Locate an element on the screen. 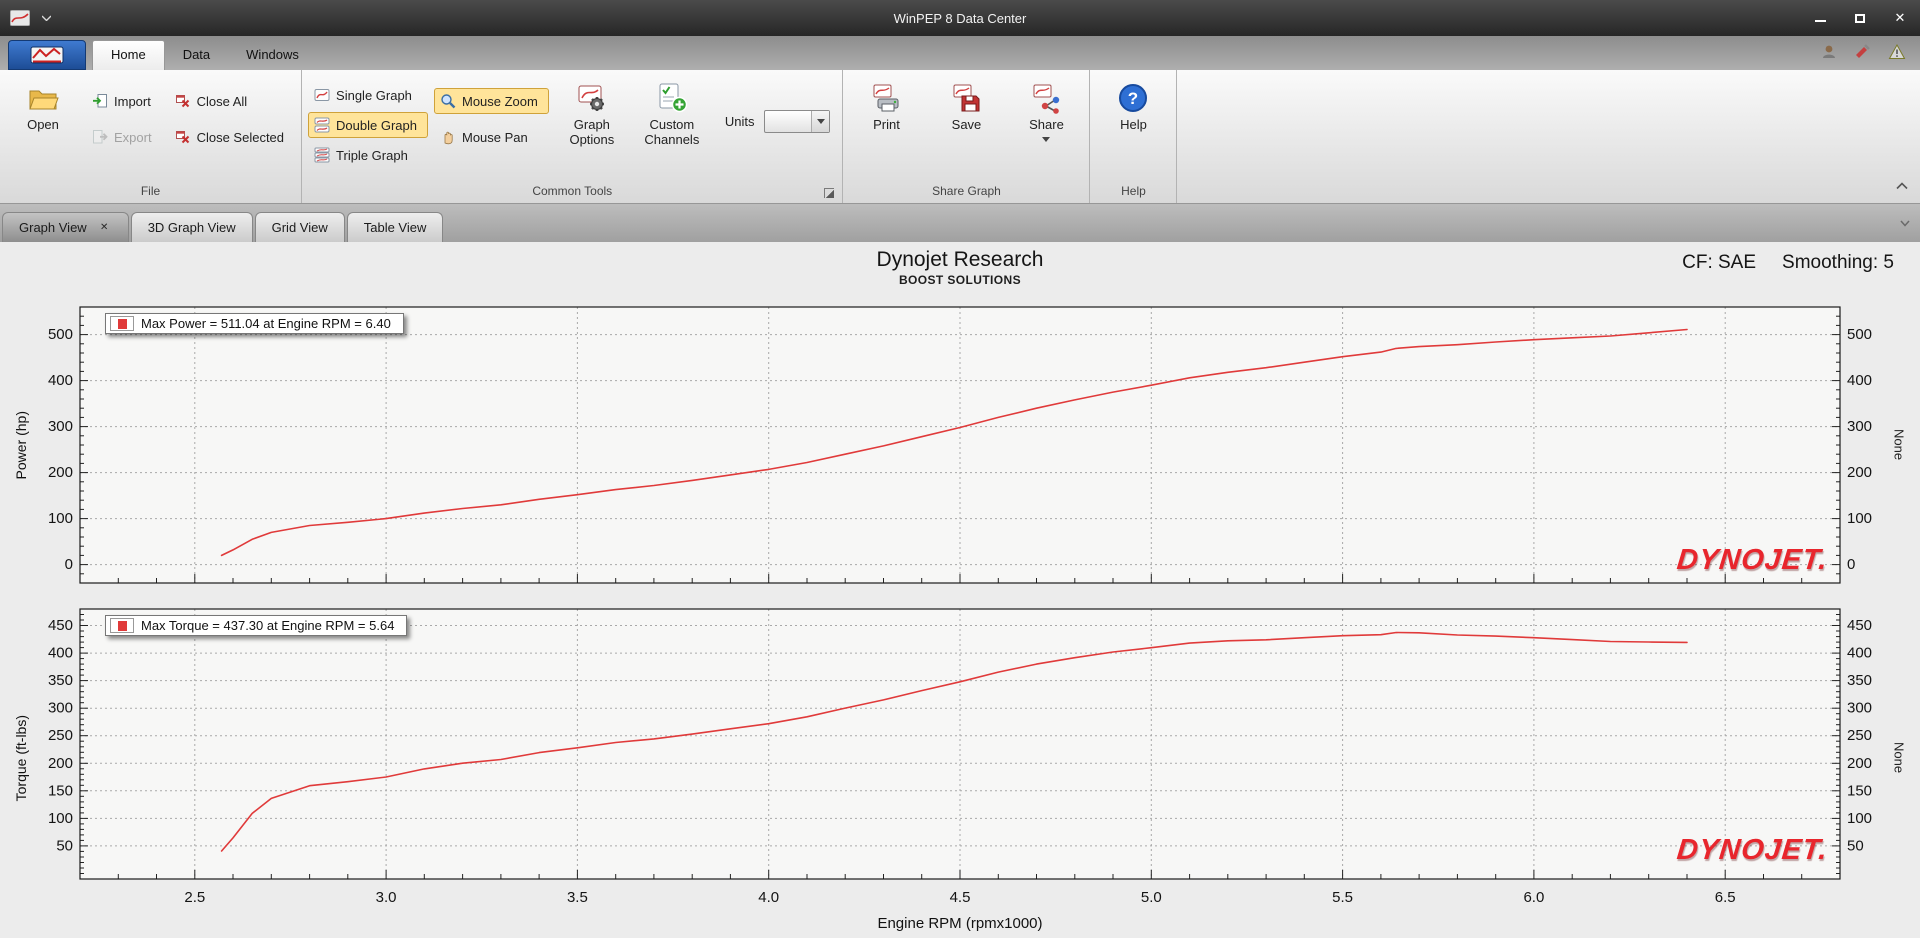 This screenshot has height=938, width=1920. graph-options-button: Graph Options is located at coordinates (592, 113).